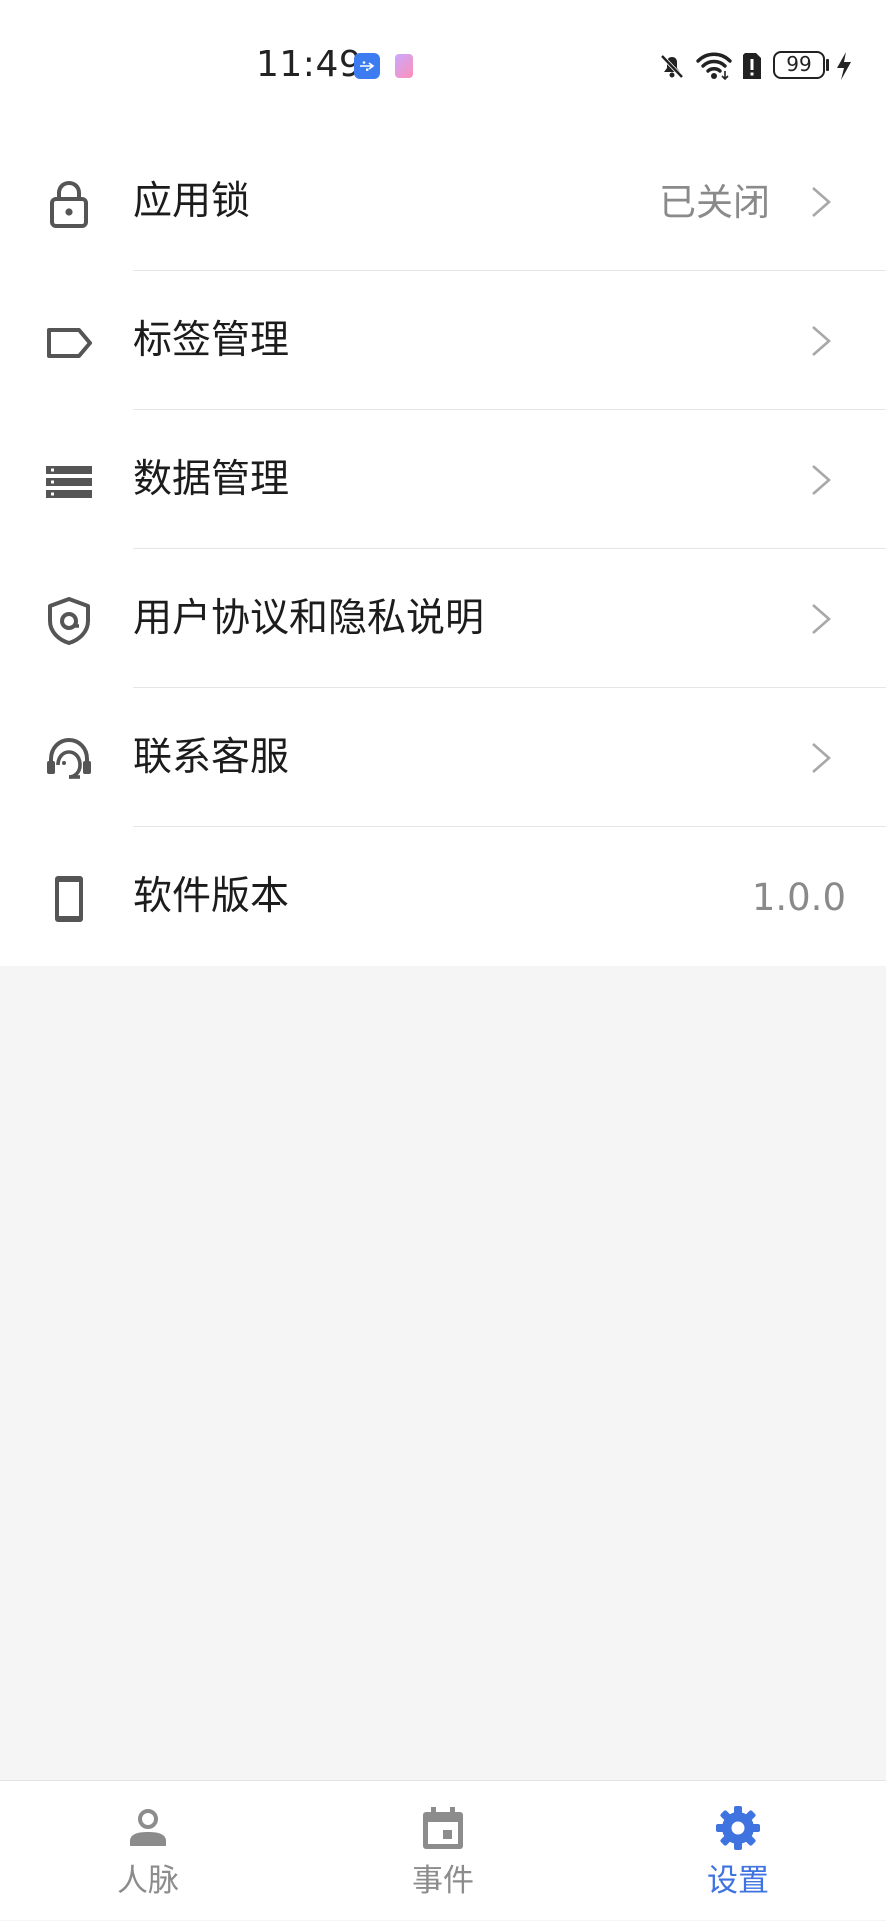 This screenshot has width=886, height=1921. What do you see at coordinates (714, 202) in the screenshot?
I see `app-lock-status: 已关闭` at bounding box center [714, 202].